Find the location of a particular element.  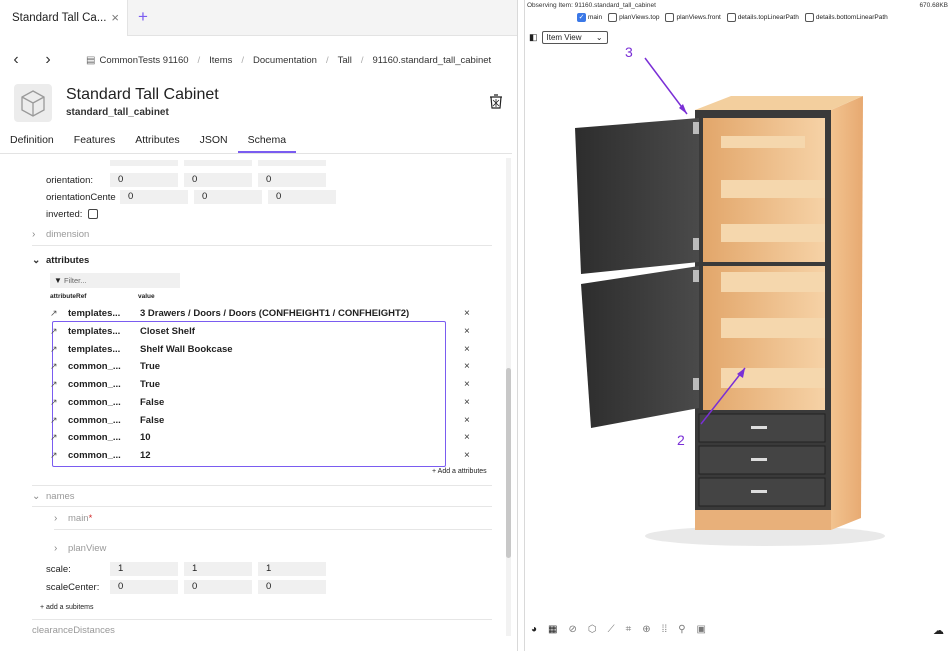

compass-icon: ⊘ is located at coordinates (573, 629).